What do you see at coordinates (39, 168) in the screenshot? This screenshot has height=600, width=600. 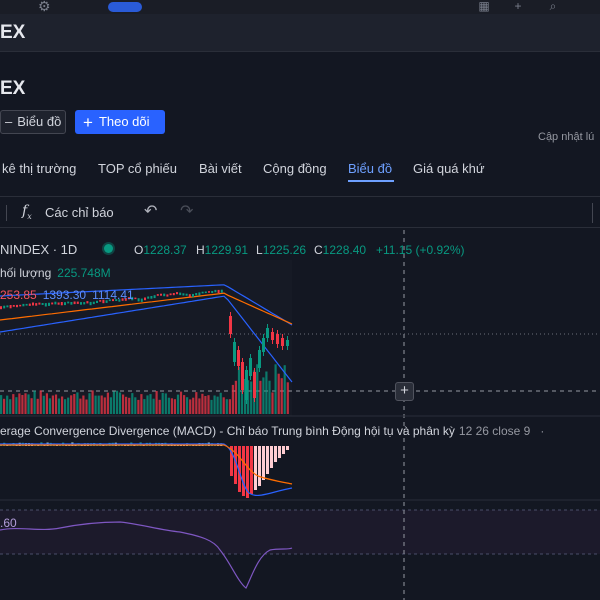 I see `tab-market-stats: kê thị trường` at bounding box center [39, 168].